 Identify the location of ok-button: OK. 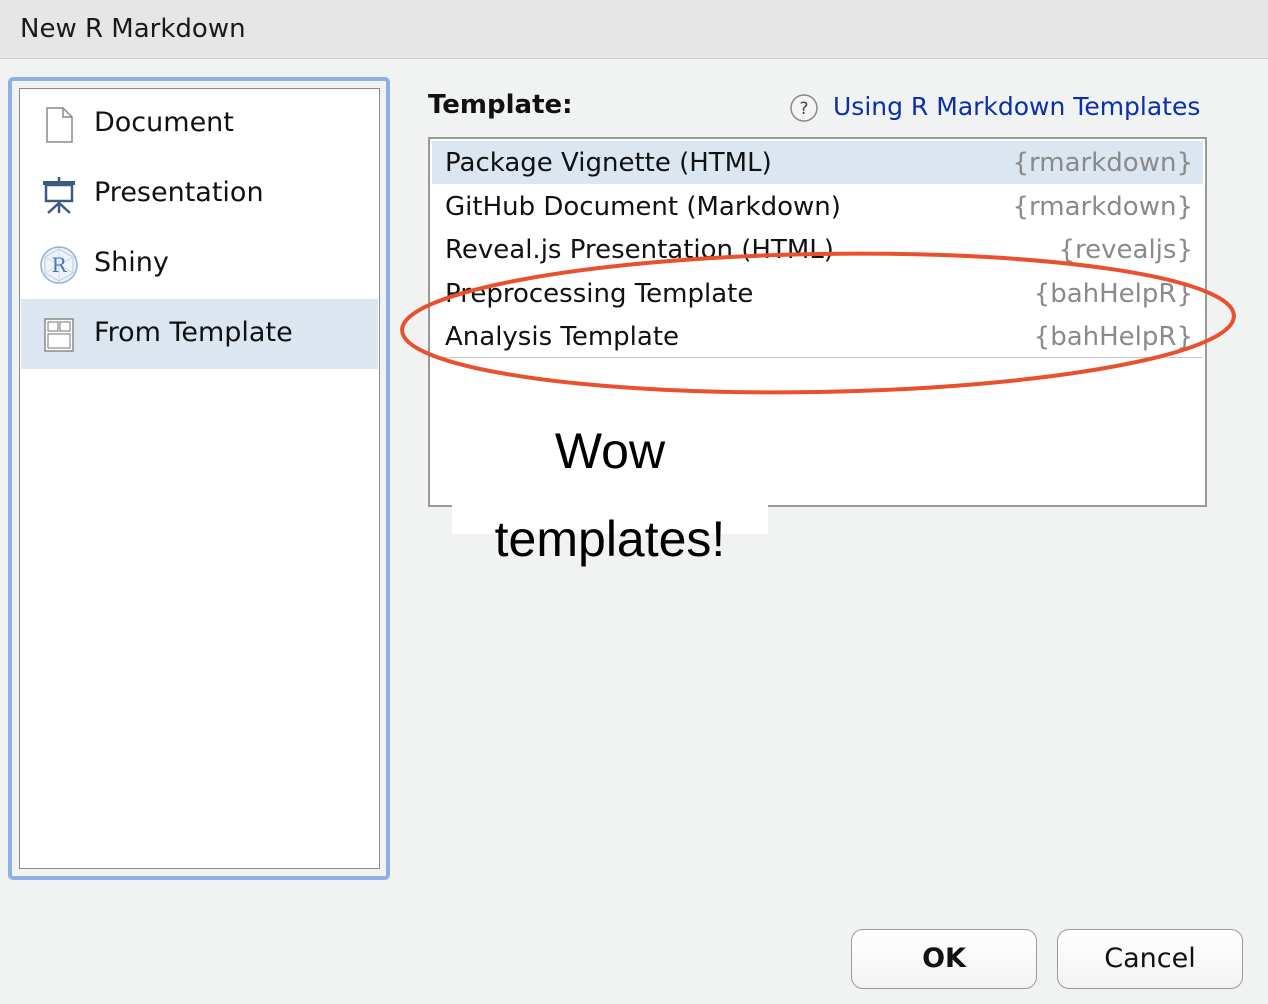
(944, 959).